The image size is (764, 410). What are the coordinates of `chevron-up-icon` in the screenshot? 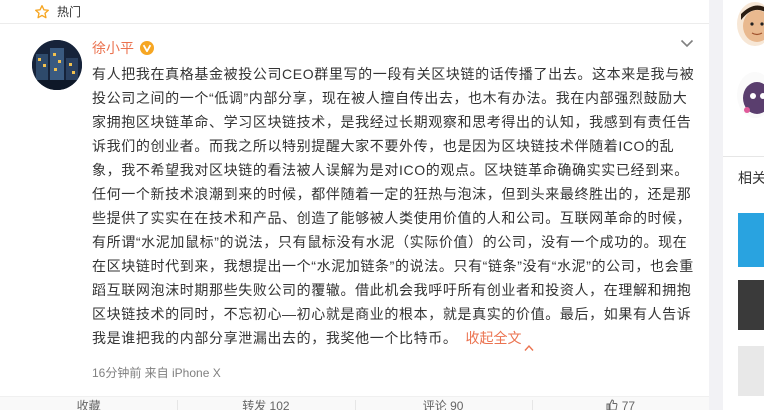 It's located at (528, 343).